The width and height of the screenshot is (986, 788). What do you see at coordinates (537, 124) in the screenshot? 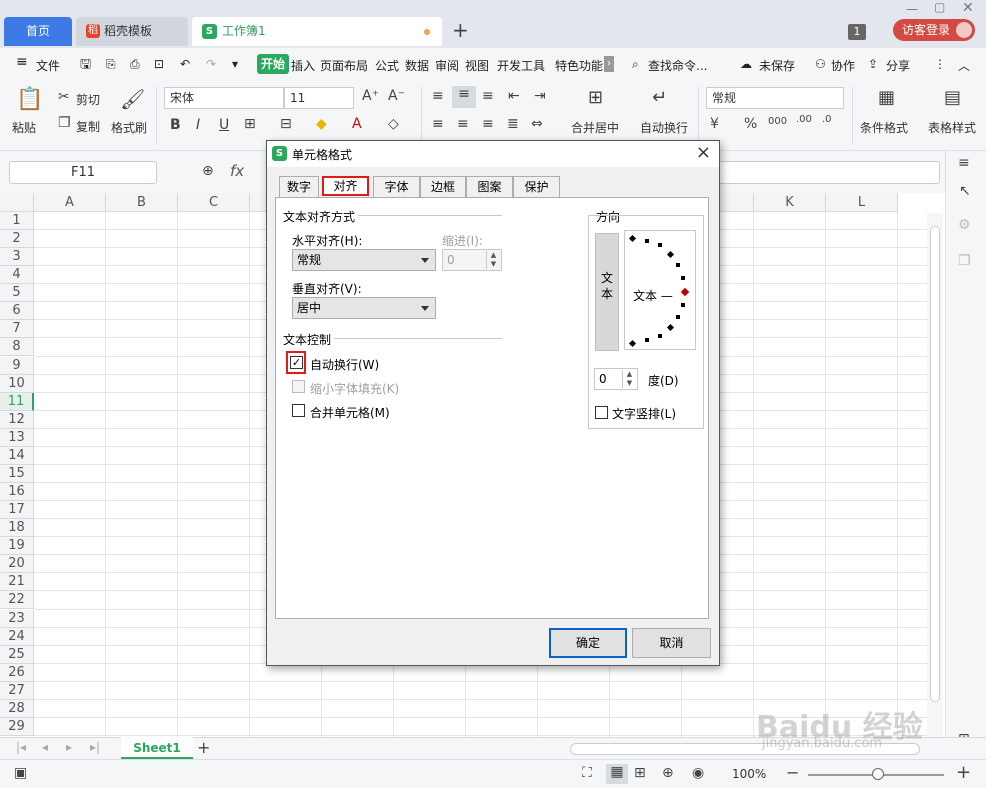
I see `distributed-icon: ⇔` at bounding box center [537, 124].